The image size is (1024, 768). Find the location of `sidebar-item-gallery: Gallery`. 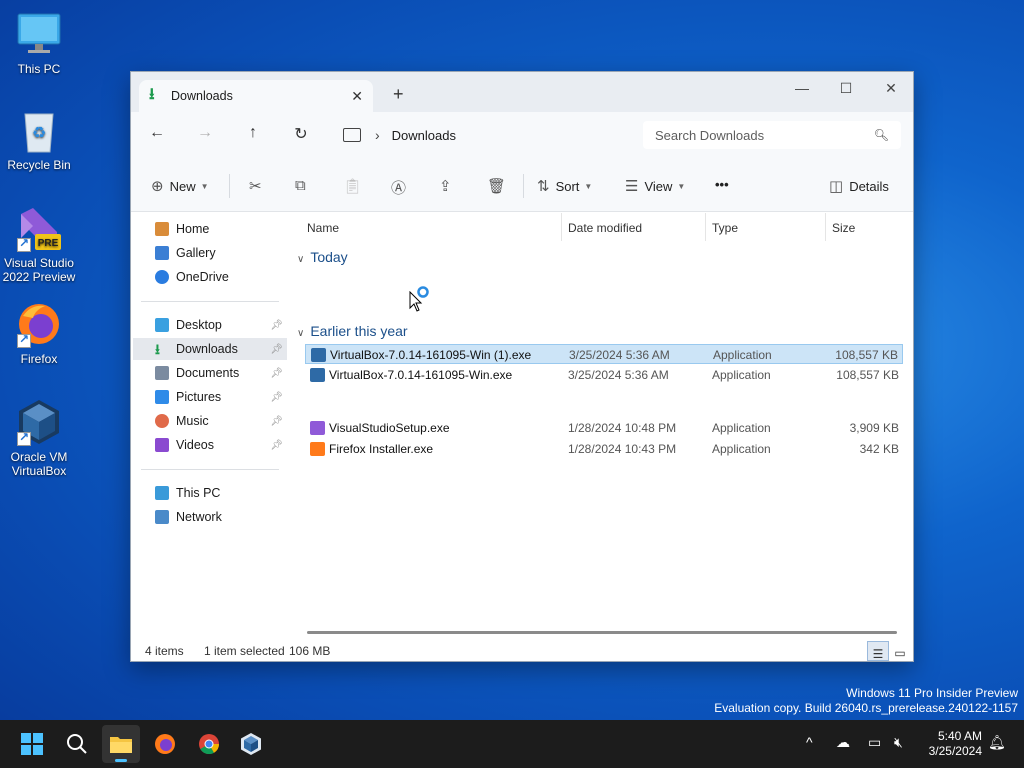

sidebar-item-gallery: Gallery is located at coordinates (210, 253).